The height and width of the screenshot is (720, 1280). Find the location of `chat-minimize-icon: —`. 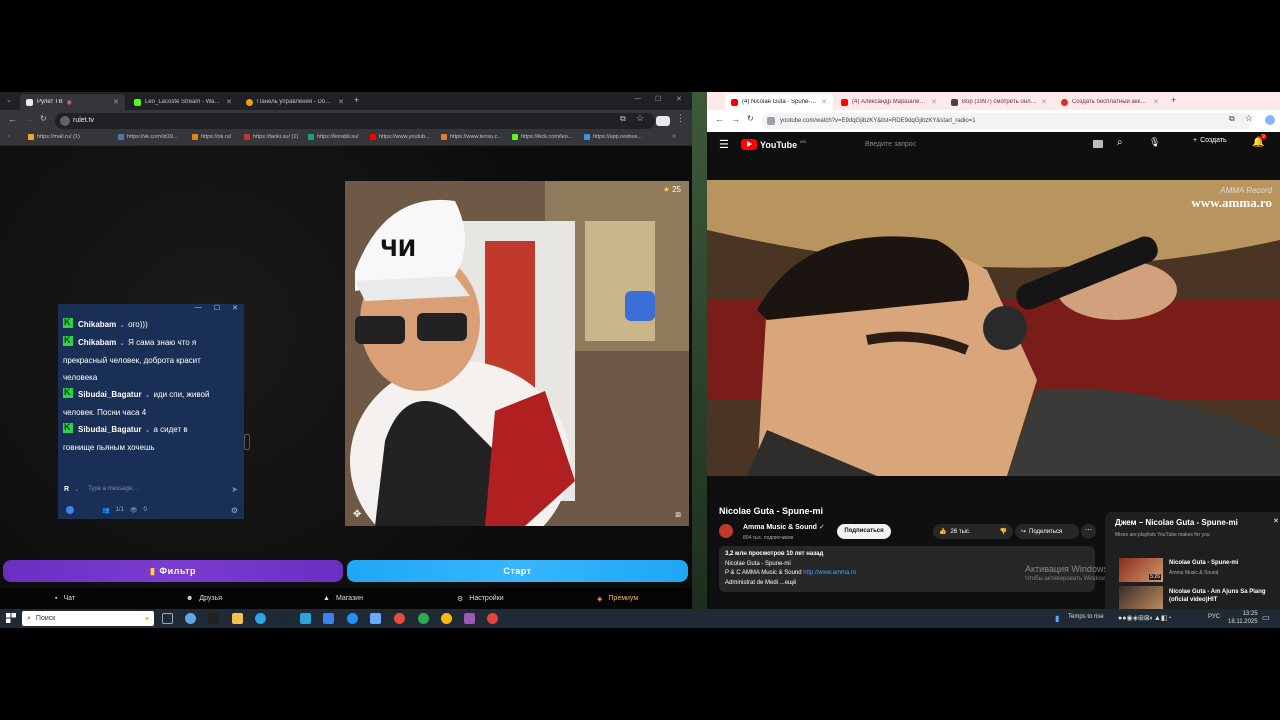

chat-minimize-icon: — is located at coordinates (198, 310).